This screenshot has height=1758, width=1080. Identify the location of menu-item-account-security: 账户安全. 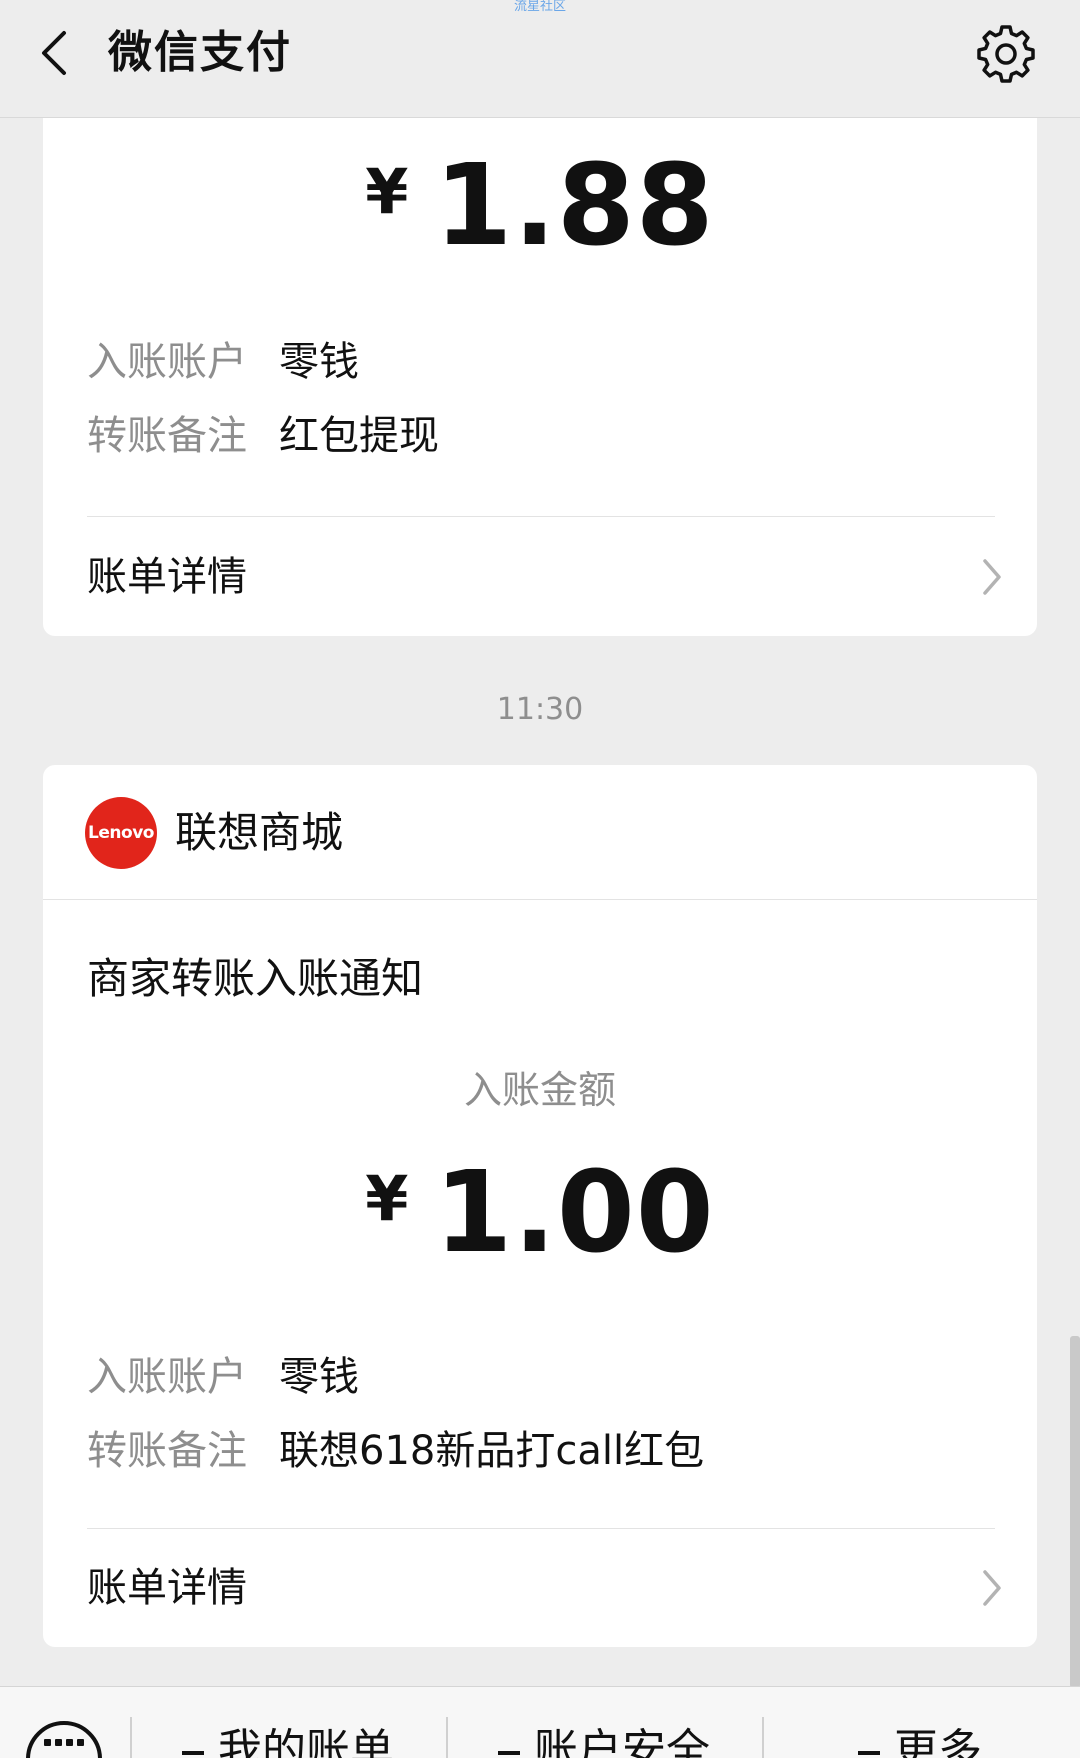
(604, 1739).